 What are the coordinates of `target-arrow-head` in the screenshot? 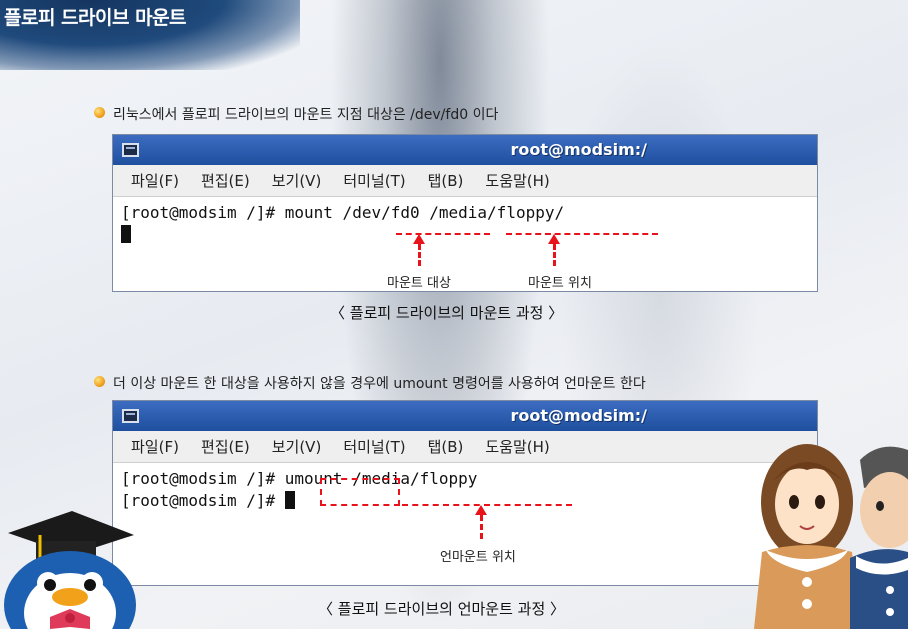 It's located at (419, 239).